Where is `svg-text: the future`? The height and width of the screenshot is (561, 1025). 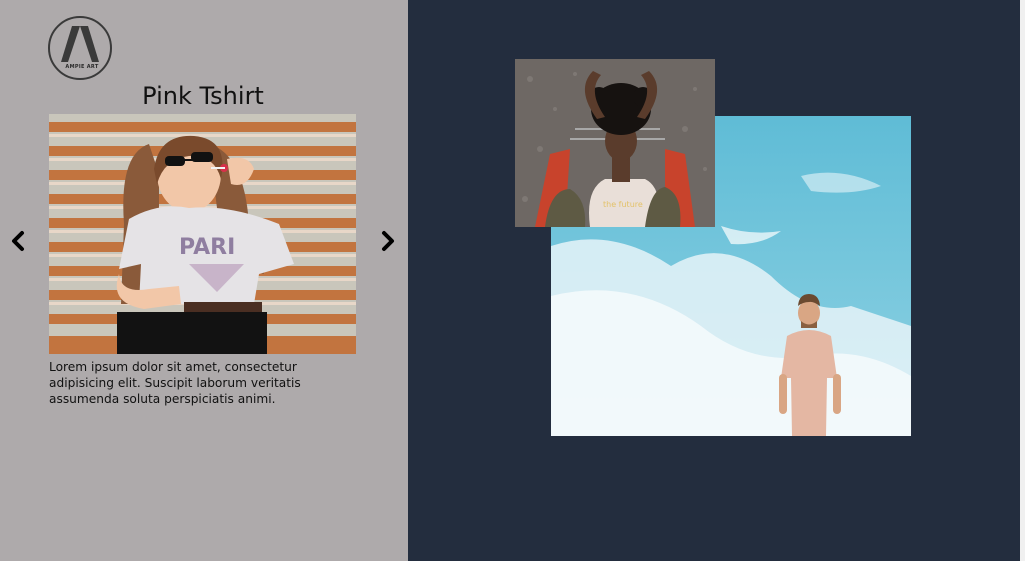 svg-text: the future is located at coordinates (623, 204).